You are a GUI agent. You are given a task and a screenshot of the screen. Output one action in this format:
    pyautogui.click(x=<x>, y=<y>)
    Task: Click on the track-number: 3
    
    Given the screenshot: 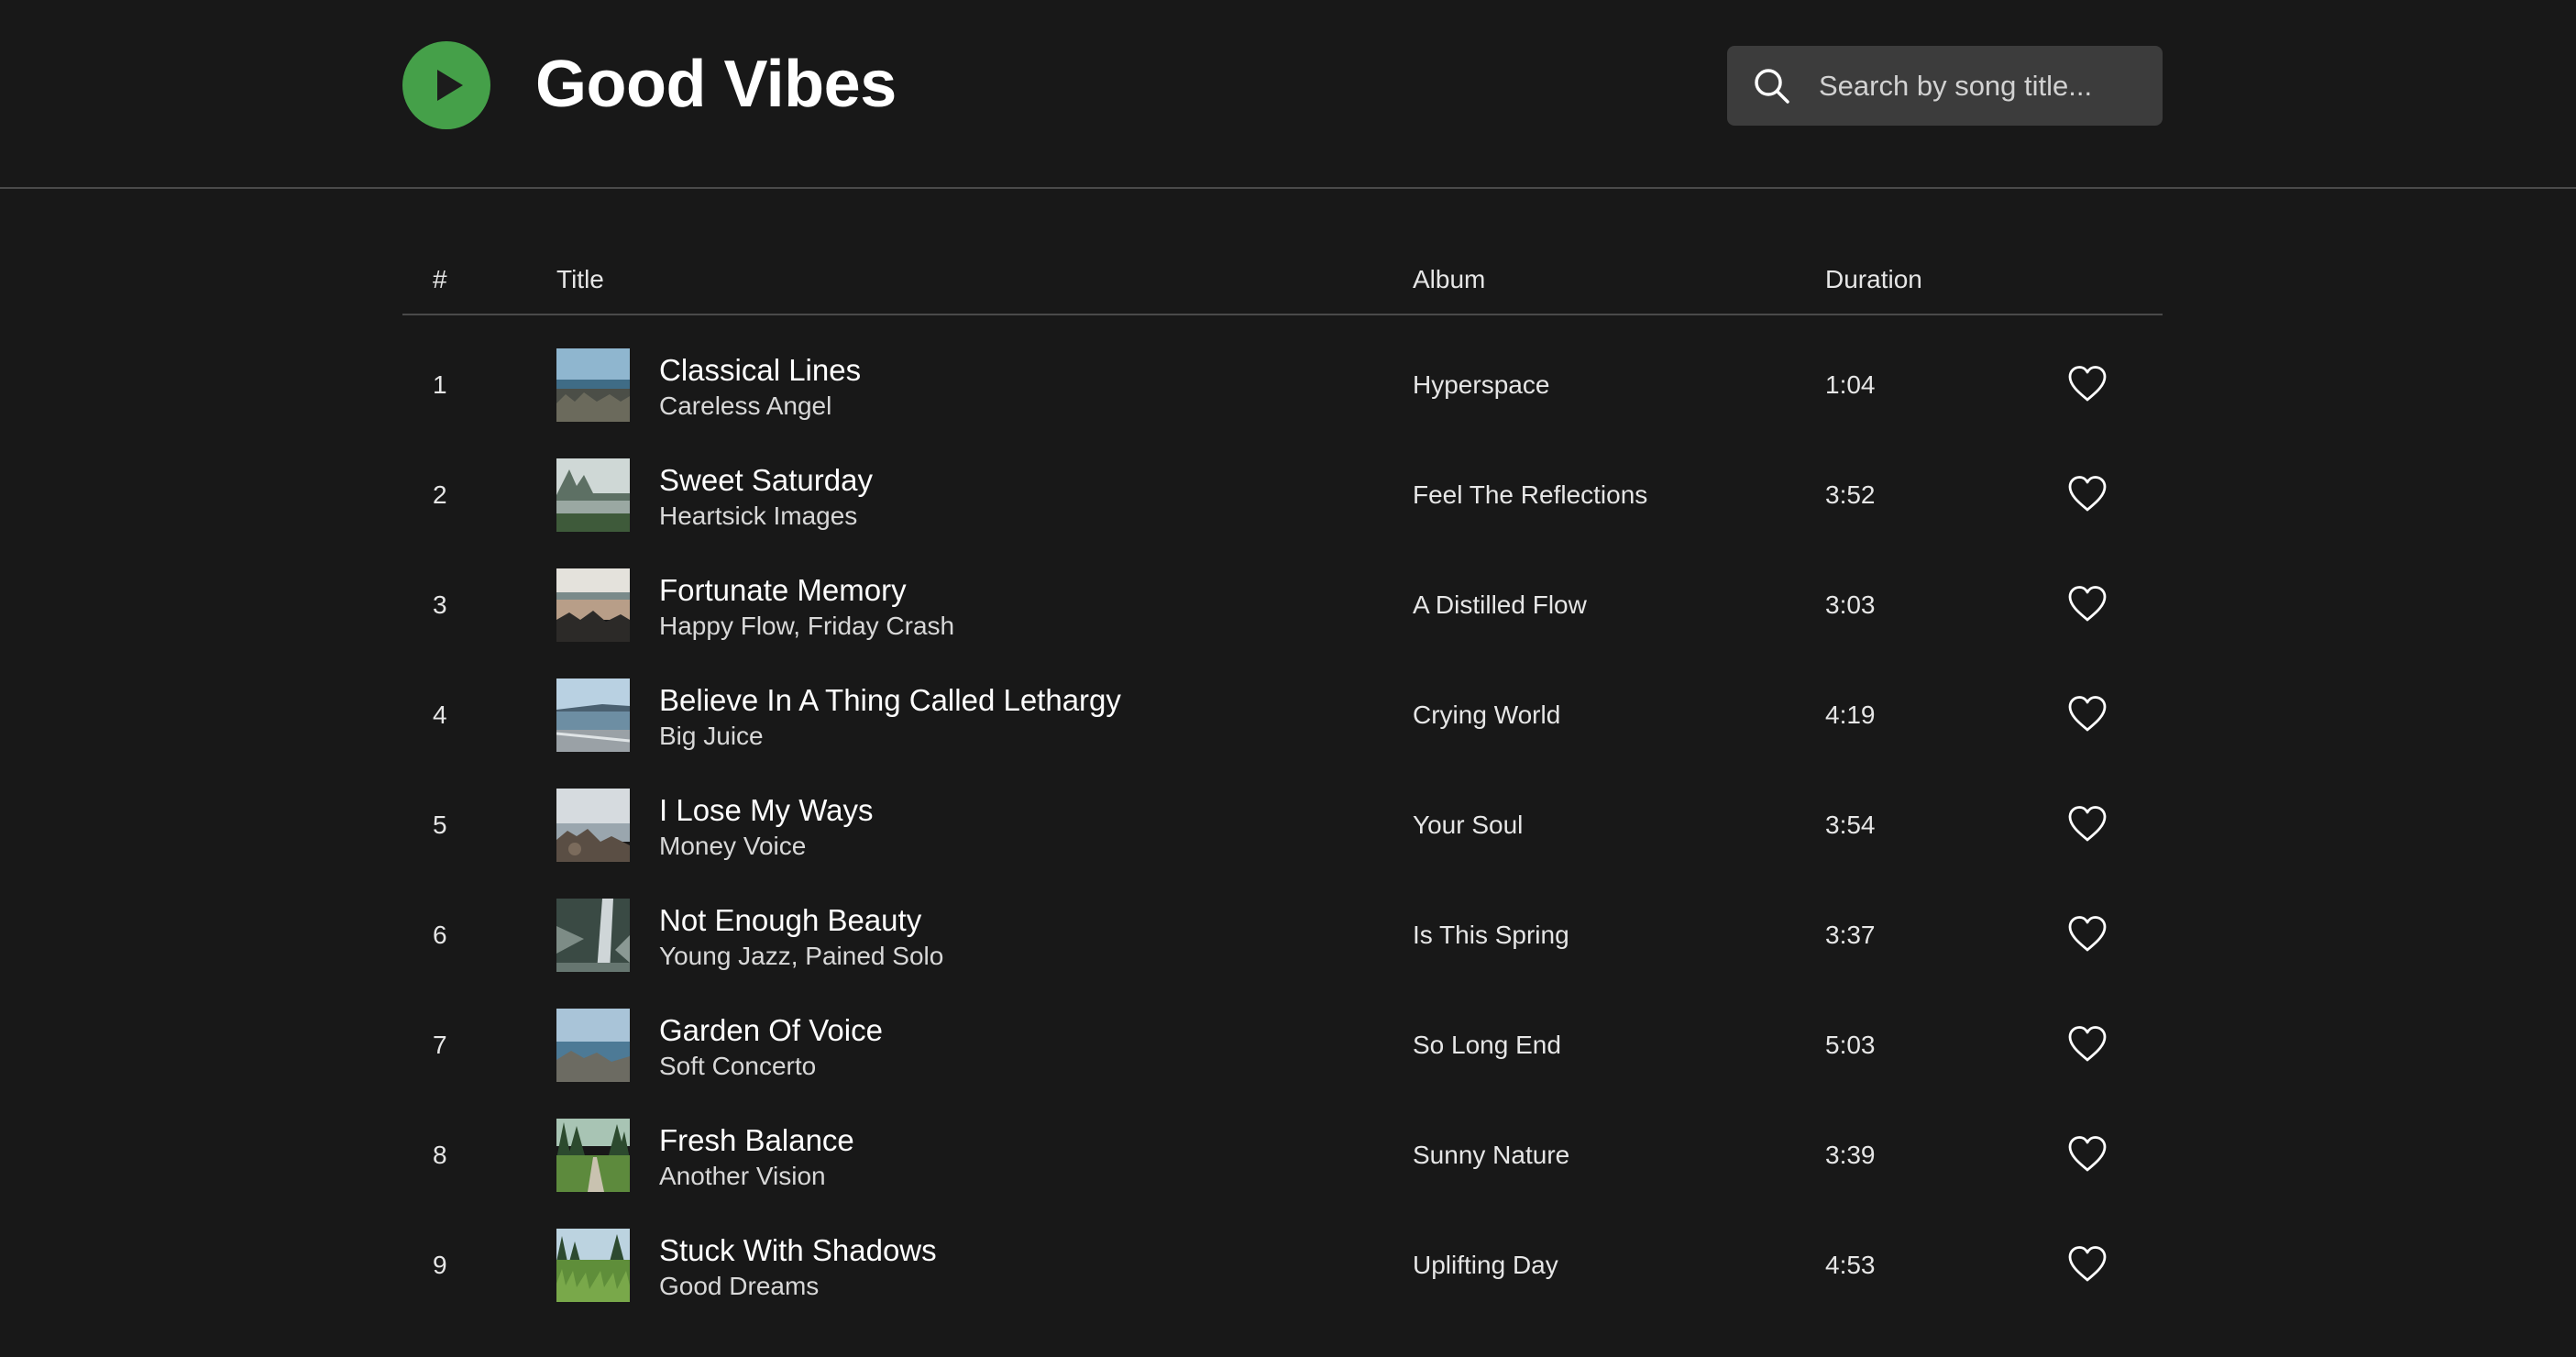 What is the action you would take?
    pyautogui.click(x=440, y=604)
    